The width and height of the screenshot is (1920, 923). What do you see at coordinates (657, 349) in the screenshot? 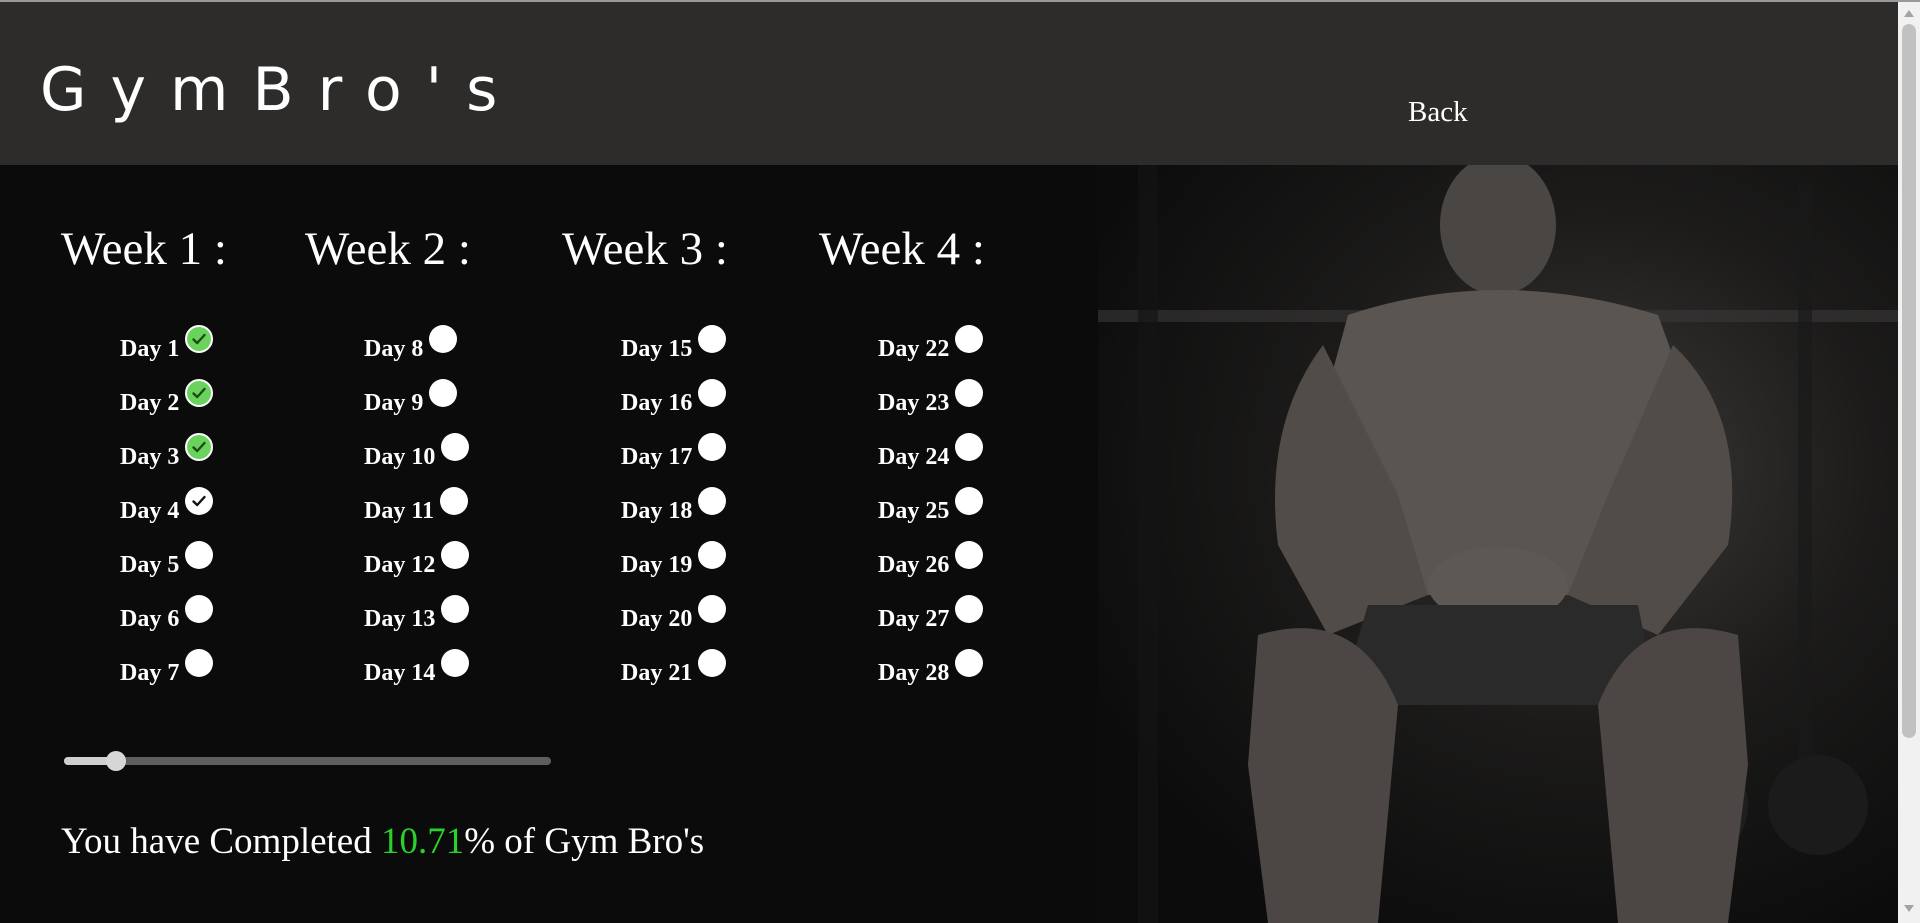
I see `day-label: Day 15` at bounding box center [657, 349].